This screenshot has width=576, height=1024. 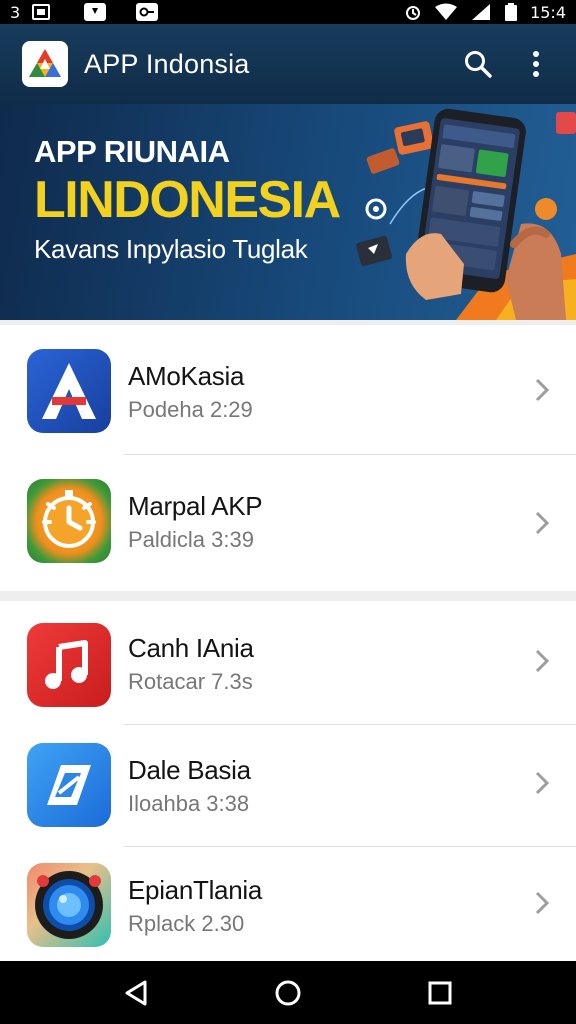 I want to click on direction-icon, so click(x=69, y=785).